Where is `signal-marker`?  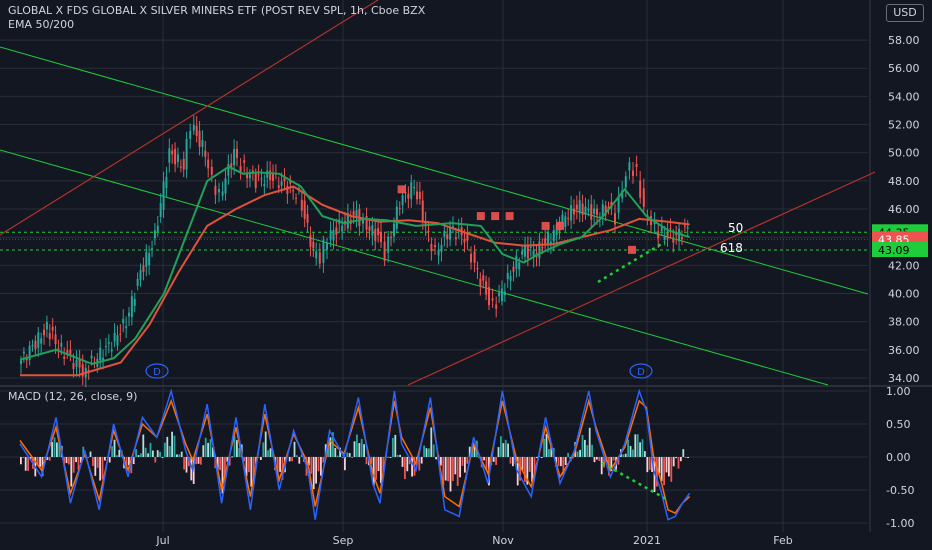
signal-marker is located at coordinates (545, 225).